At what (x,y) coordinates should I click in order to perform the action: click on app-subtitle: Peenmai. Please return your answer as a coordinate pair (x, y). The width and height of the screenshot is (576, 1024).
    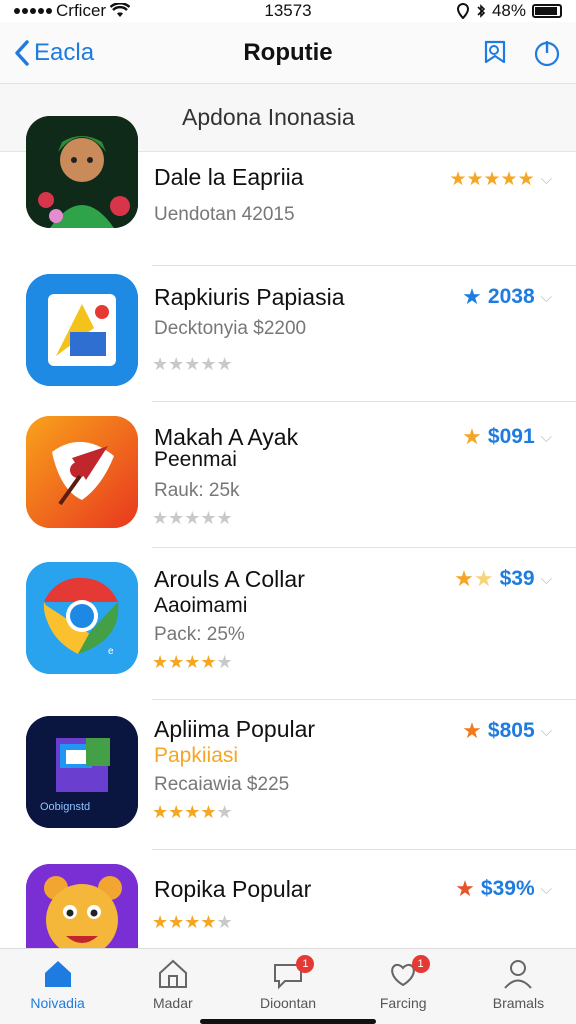
    Looking at the image, I should click on (195, 459).